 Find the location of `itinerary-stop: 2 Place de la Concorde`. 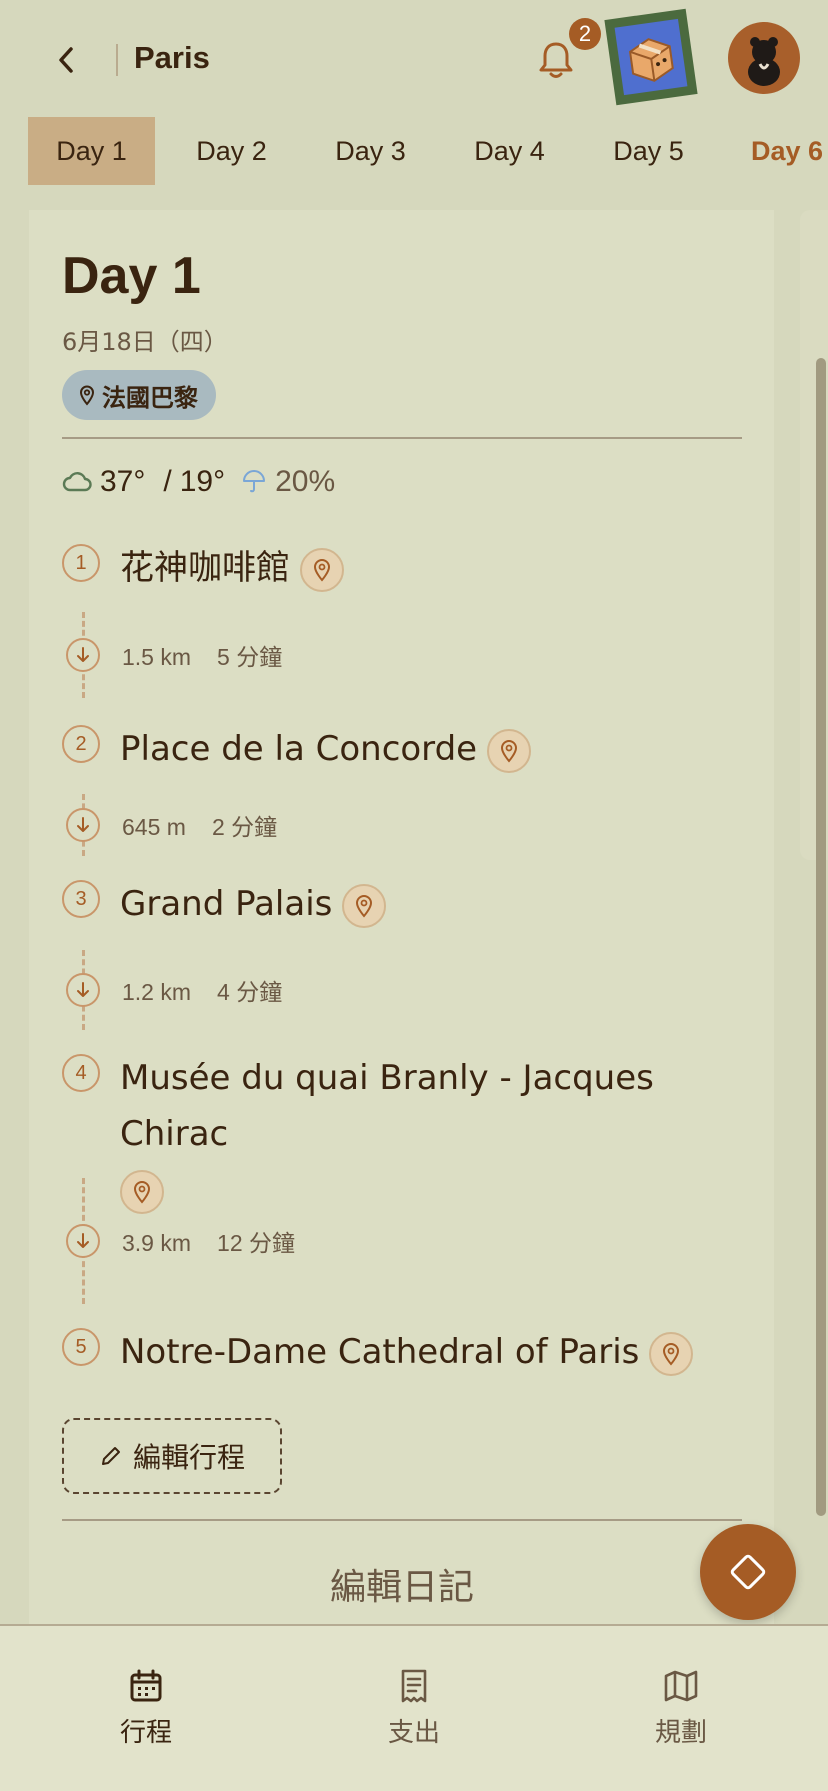

itinerary-stop: 2 Place de la Concorde is located at coordinates (297, 749).